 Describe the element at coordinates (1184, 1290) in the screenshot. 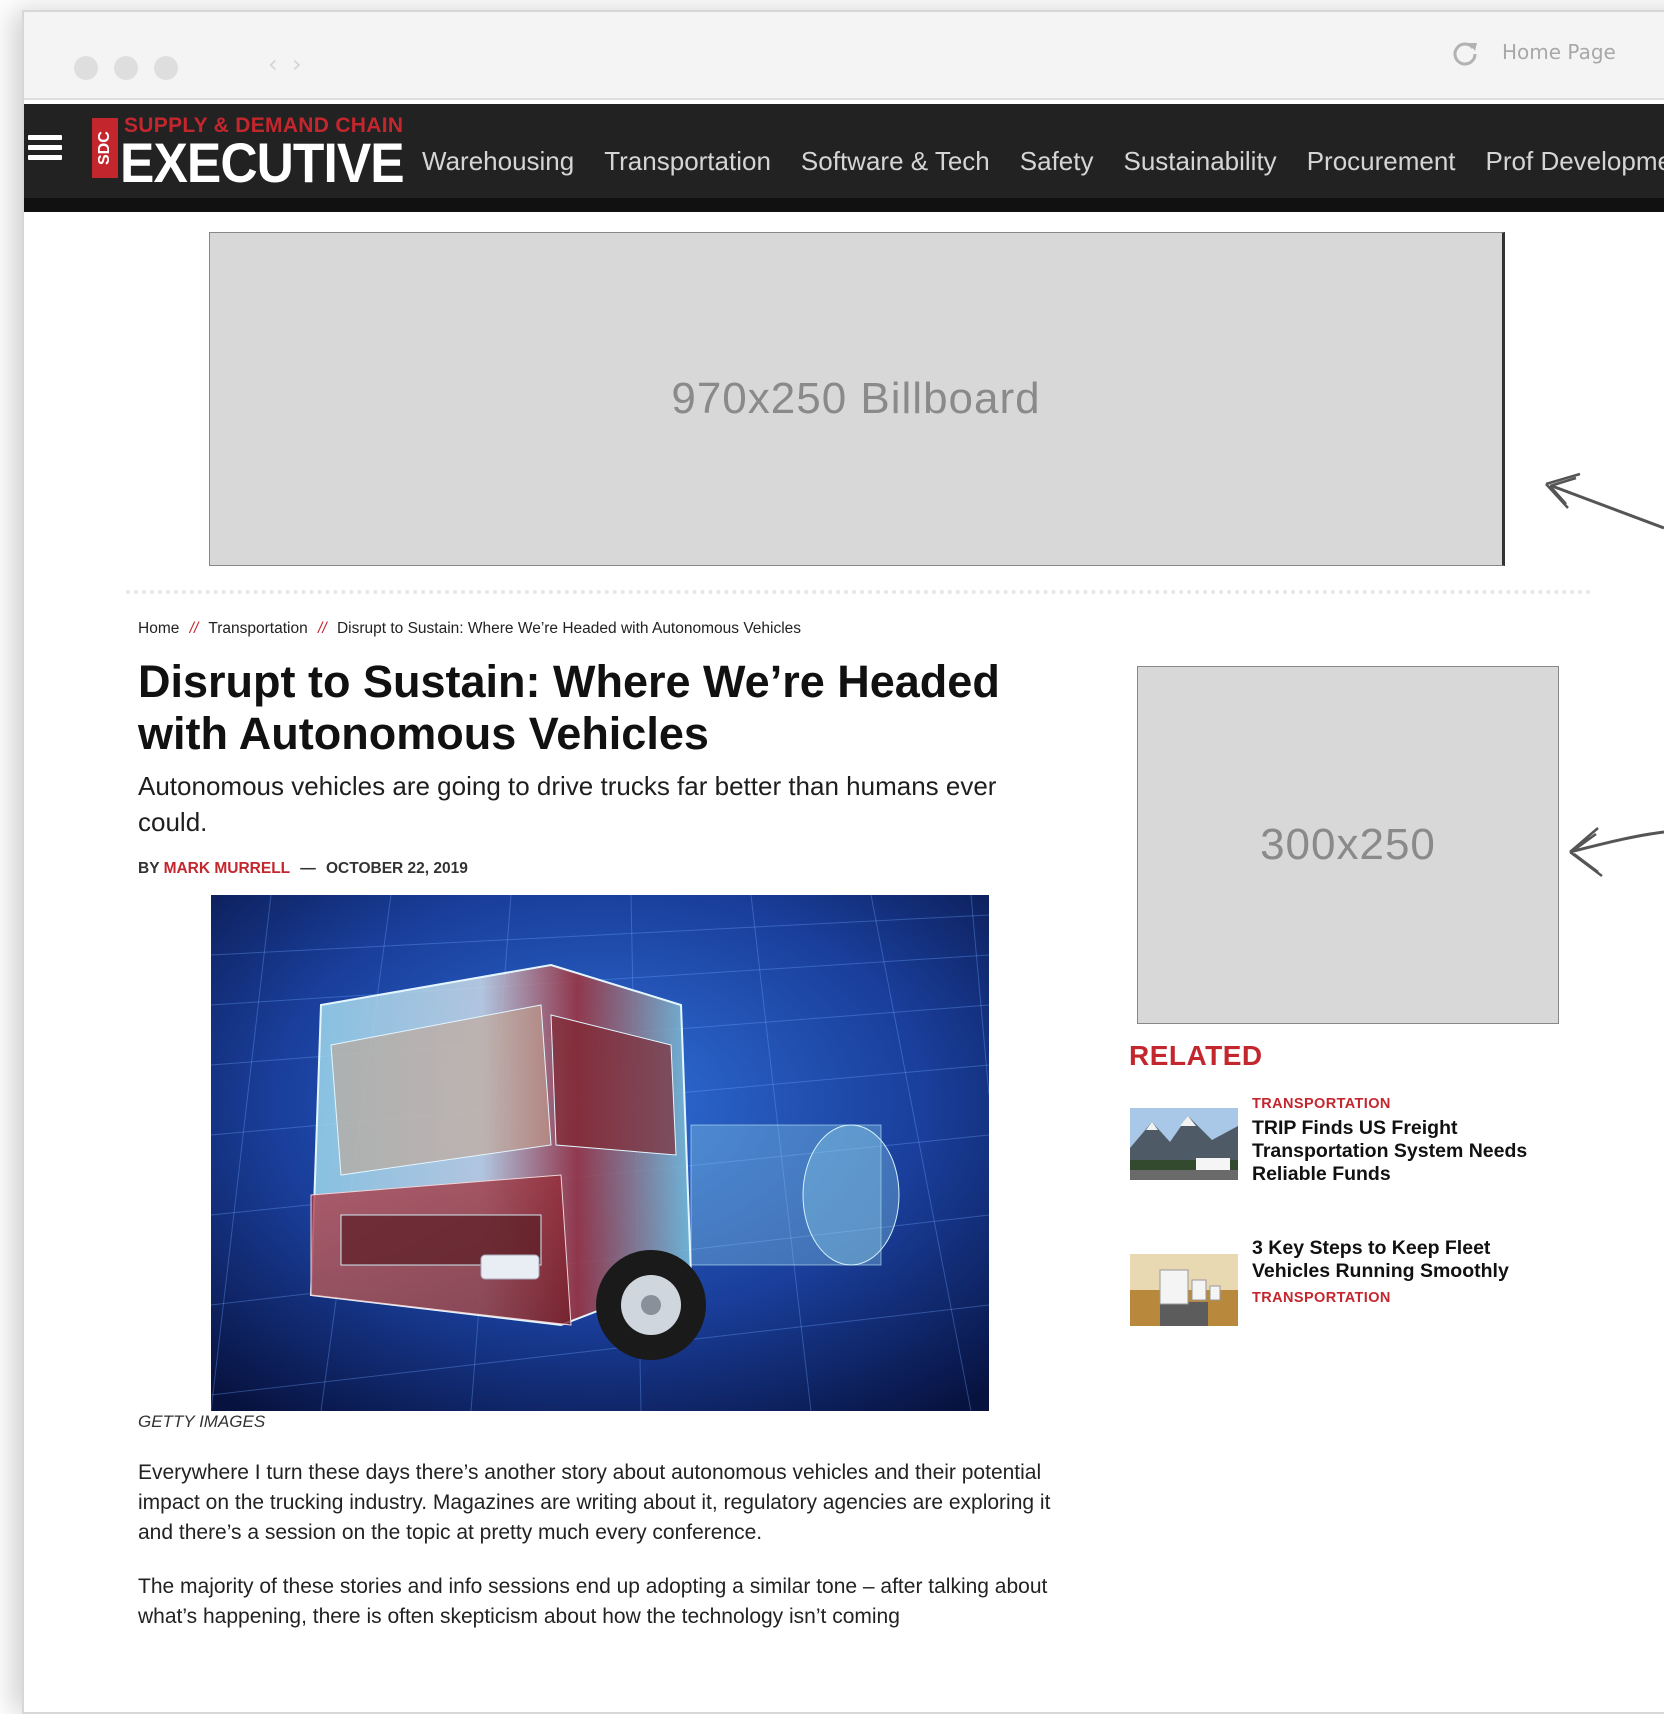

I see `related-thumbnail-fleet-trucks` at that location.